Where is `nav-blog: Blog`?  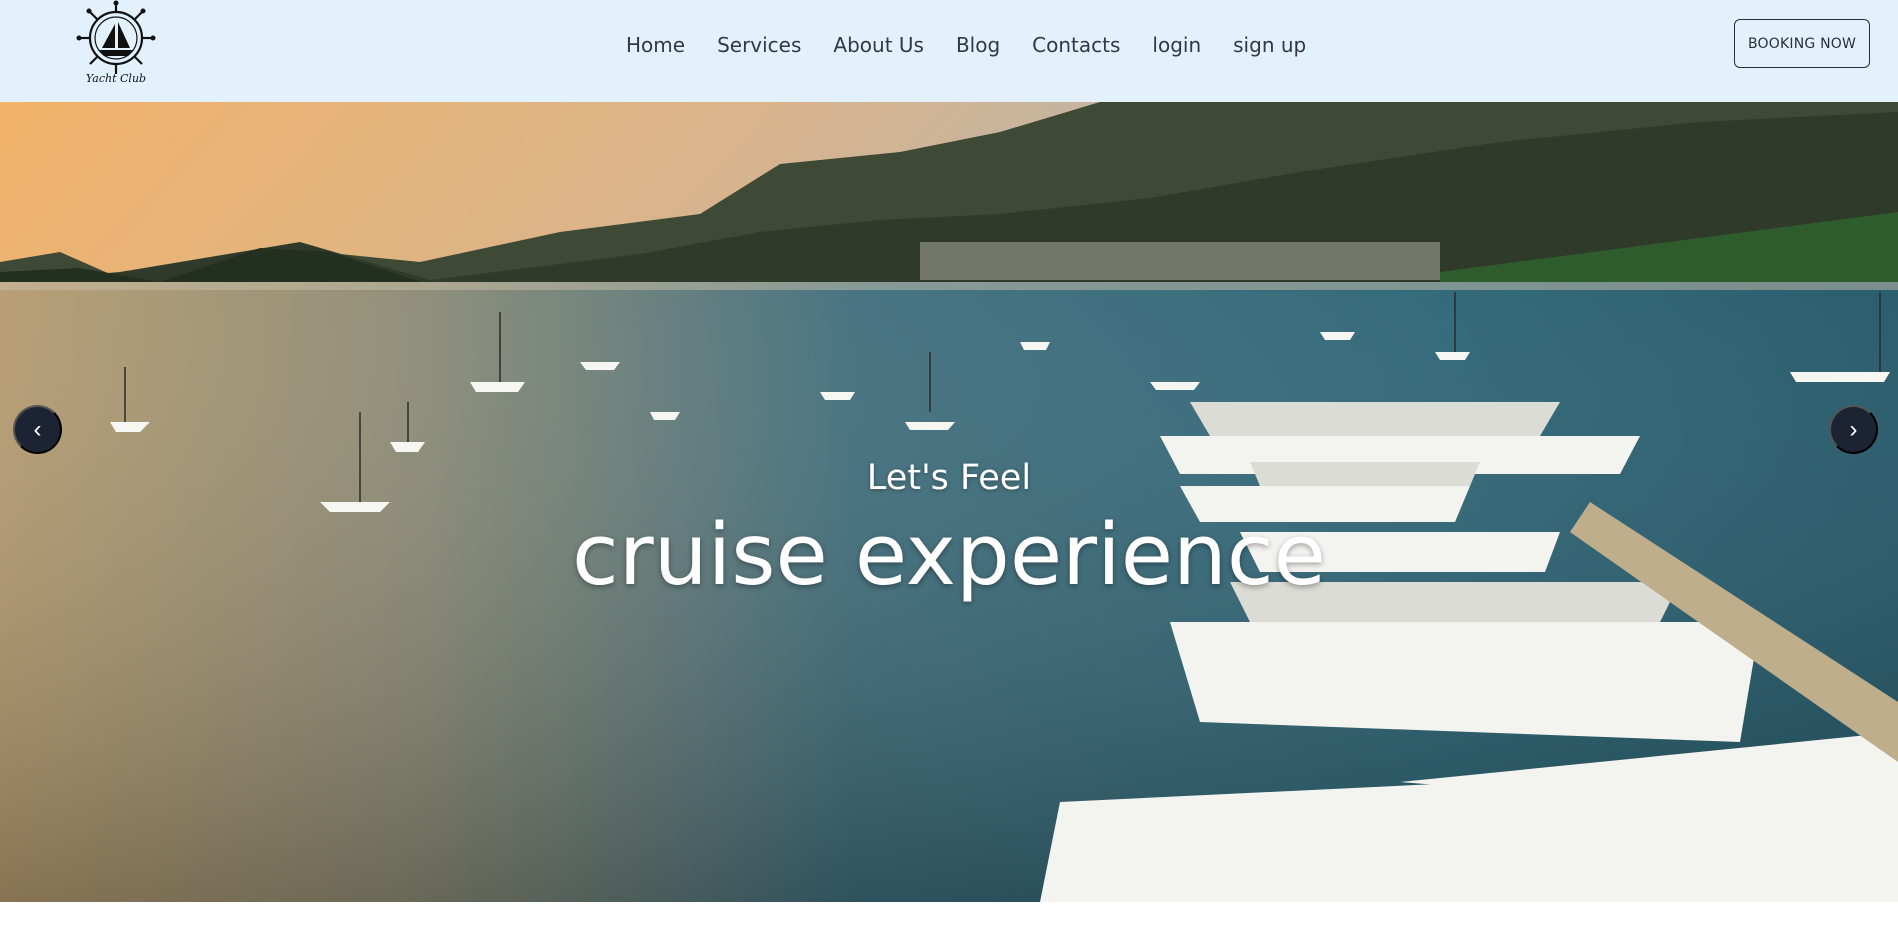 nav-blog: Blog is located at coordinates (978, 45).